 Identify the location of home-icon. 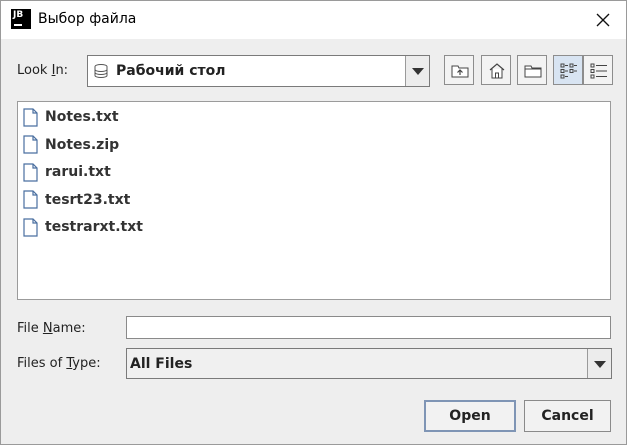
(497, 71).